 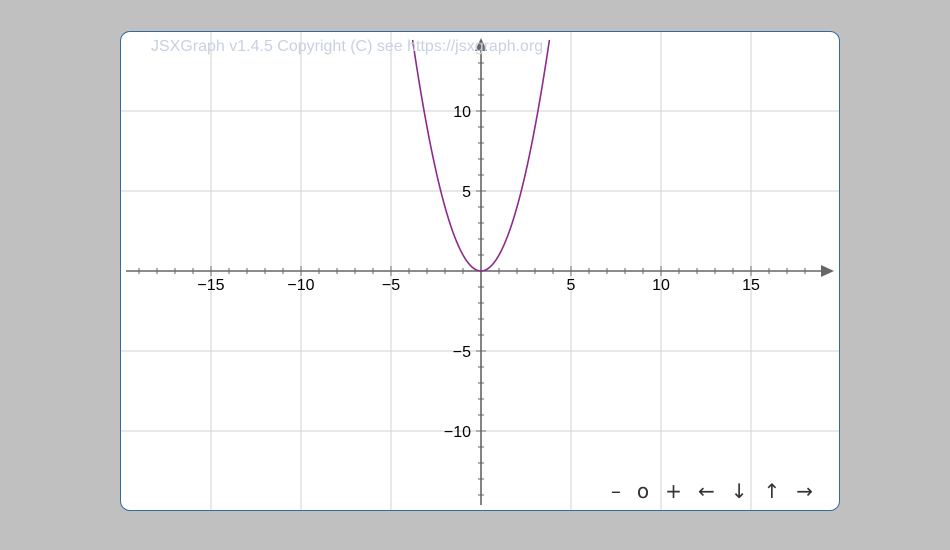 I want to click on x-tick-label: 5, so click(x=571, y=285).